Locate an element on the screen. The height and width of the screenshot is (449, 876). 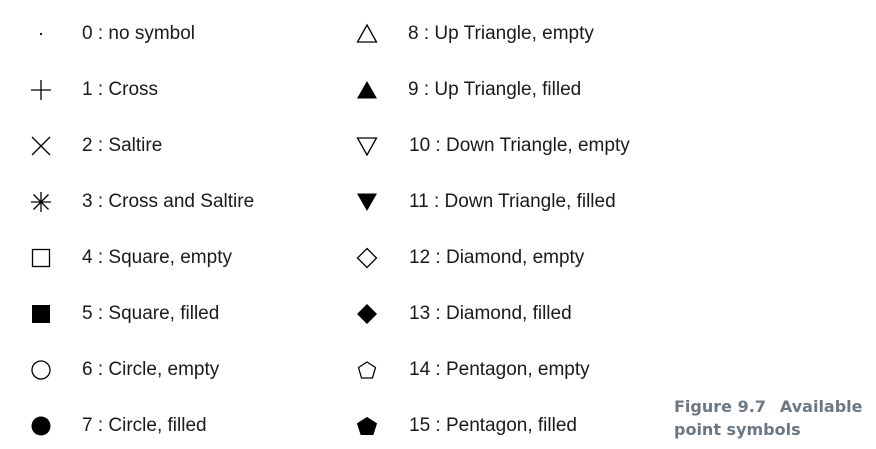
down-triangle-empty-icon is located at coordinates (367, 146).